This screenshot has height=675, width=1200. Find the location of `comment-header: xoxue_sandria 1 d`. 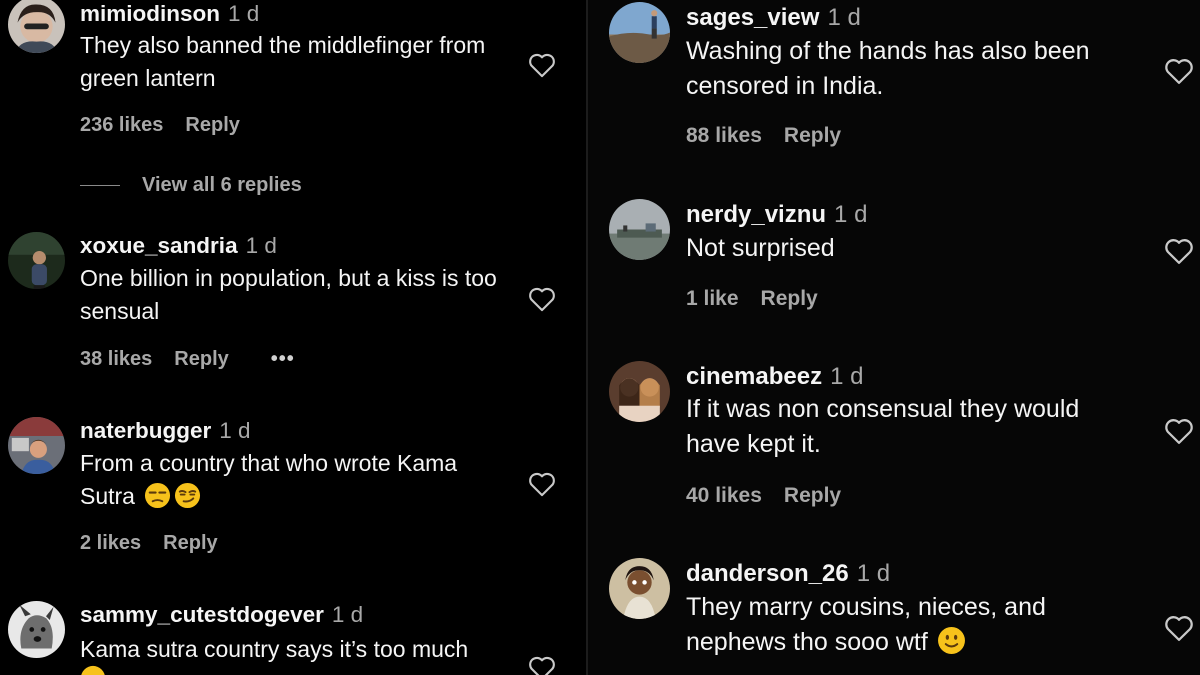

comment-header: xoxue_sandria 1 d is located at coordinates (178, 246).